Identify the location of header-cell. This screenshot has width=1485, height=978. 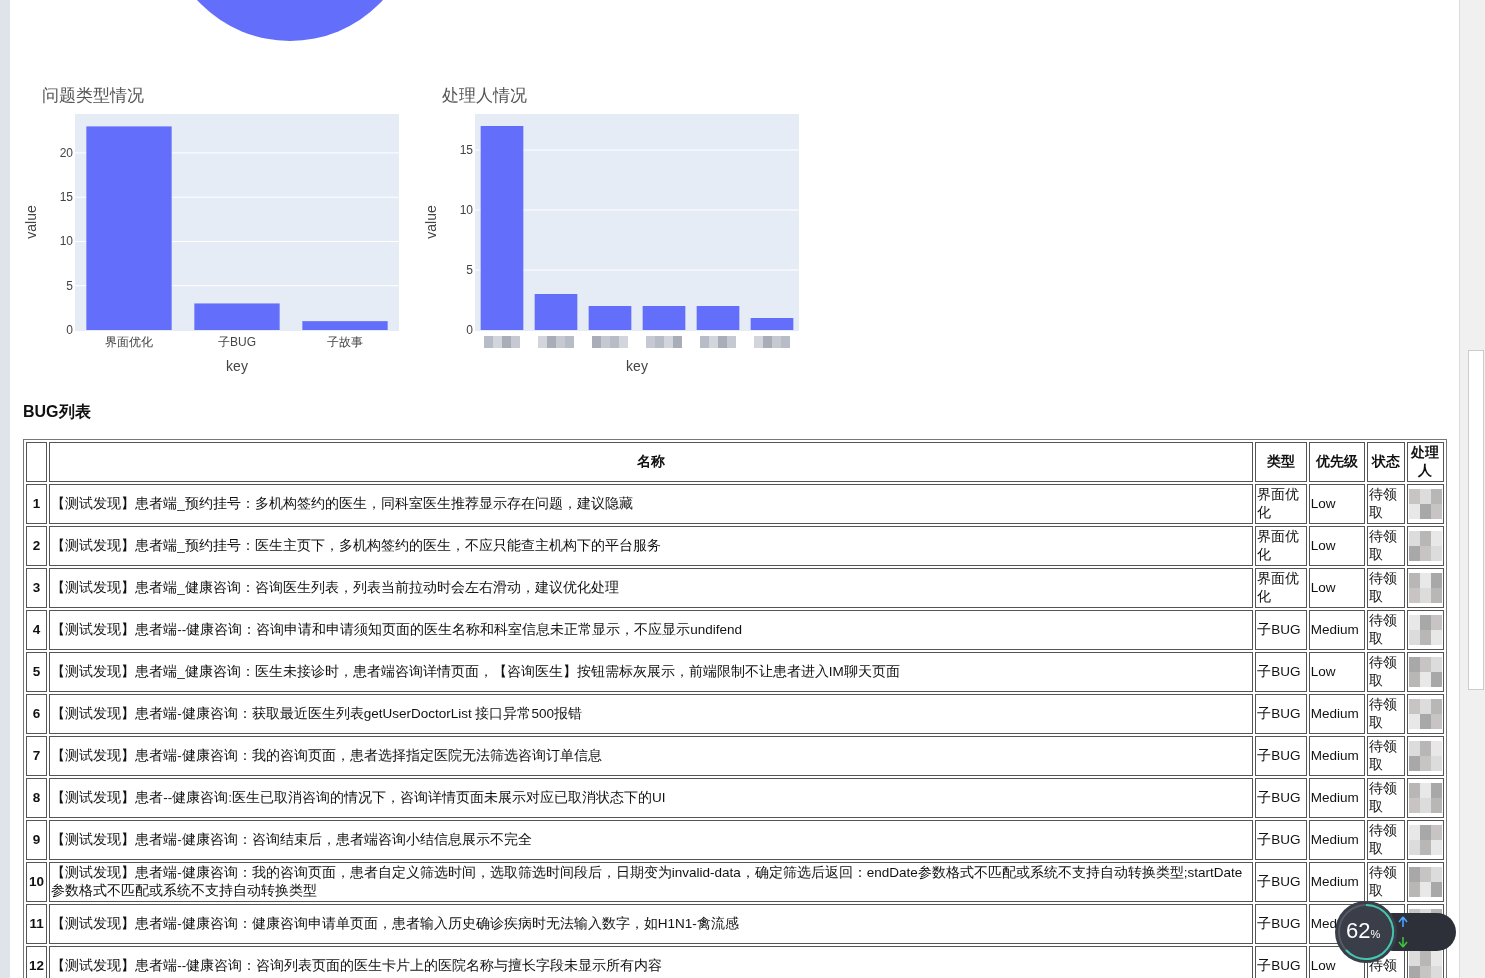
(37, 462).